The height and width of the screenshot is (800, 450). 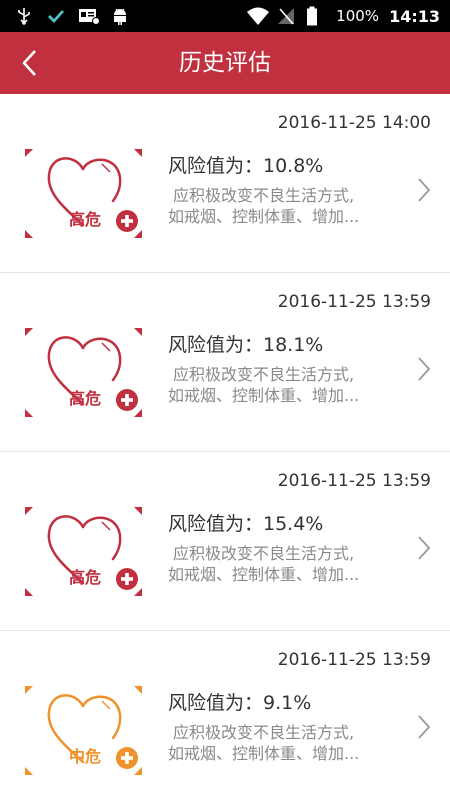 What do you see at coordinates (24, 16) in the screenshot?
I see `usb-icon` at bounding box center [24, 16].